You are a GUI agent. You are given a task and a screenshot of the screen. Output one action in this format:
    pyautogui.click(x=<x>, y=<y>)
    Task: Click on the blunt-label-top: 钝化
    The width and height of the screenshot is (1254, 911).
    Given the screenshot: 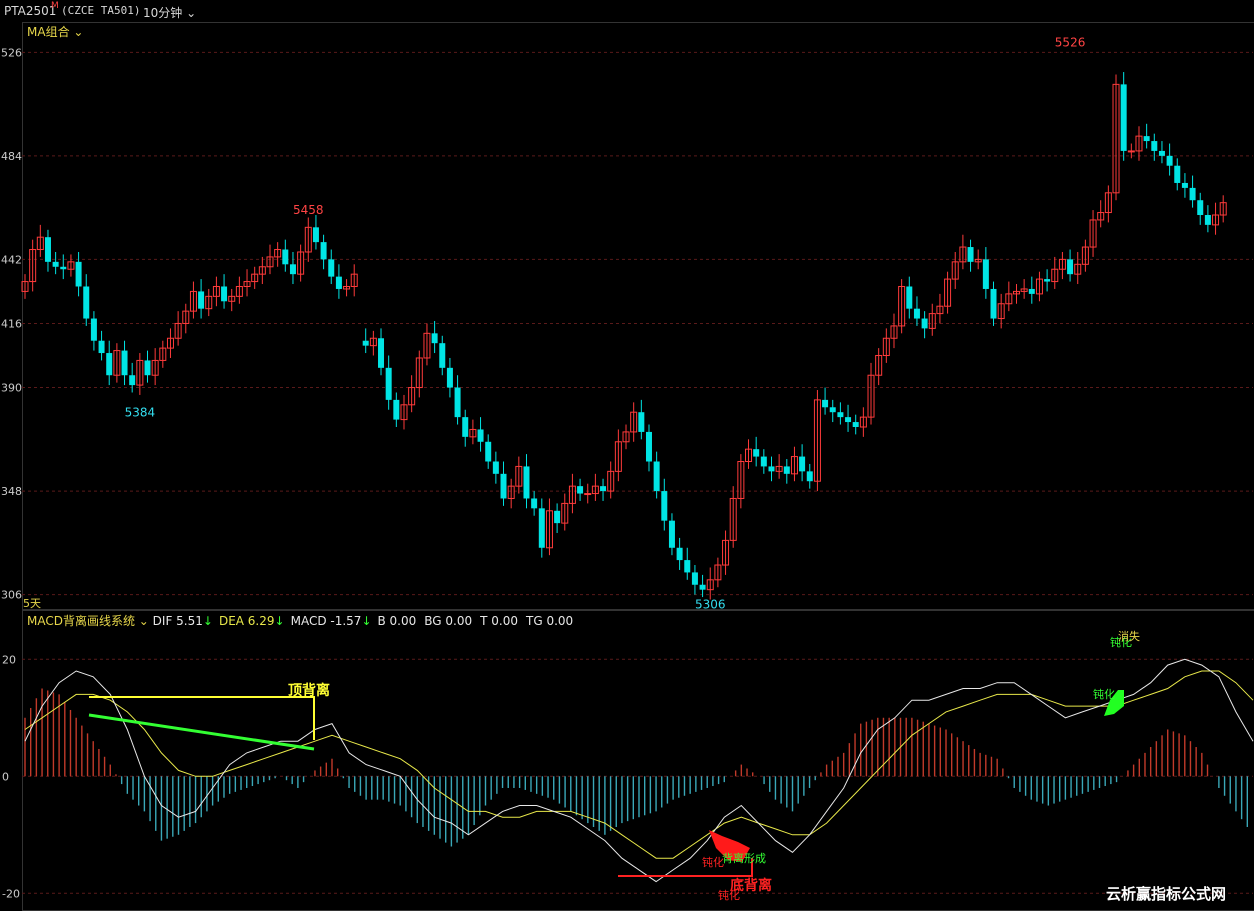 What is the action you would take?
    pyautogui.click(x=1104, y=694)
    